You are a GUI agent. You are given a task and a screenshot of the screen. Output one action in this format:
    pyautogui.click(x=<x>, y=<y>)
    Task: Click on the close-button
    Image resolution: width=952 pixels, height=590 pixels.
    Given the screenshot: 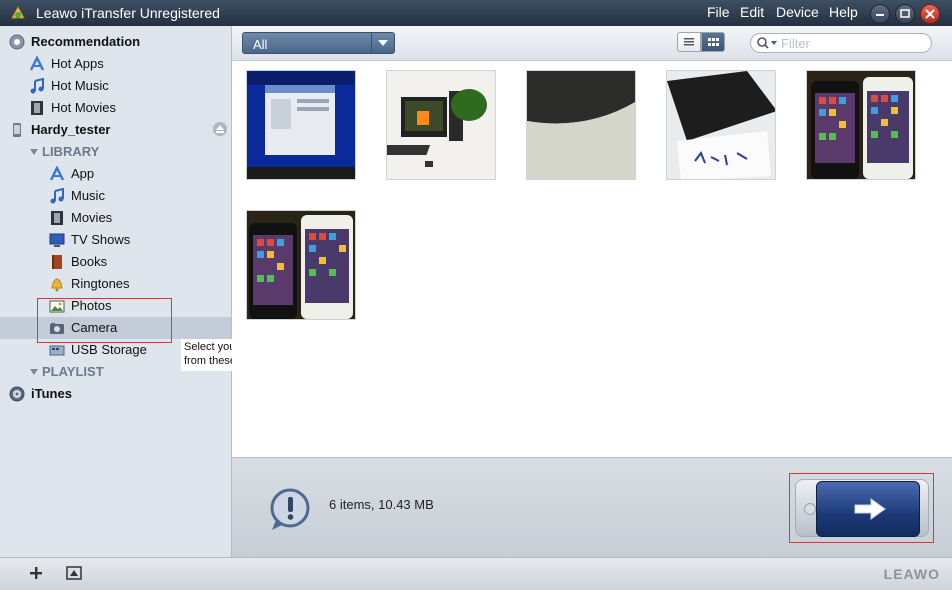 What is the action you would take?
    pyautogui.click(x=930, y=14)
    